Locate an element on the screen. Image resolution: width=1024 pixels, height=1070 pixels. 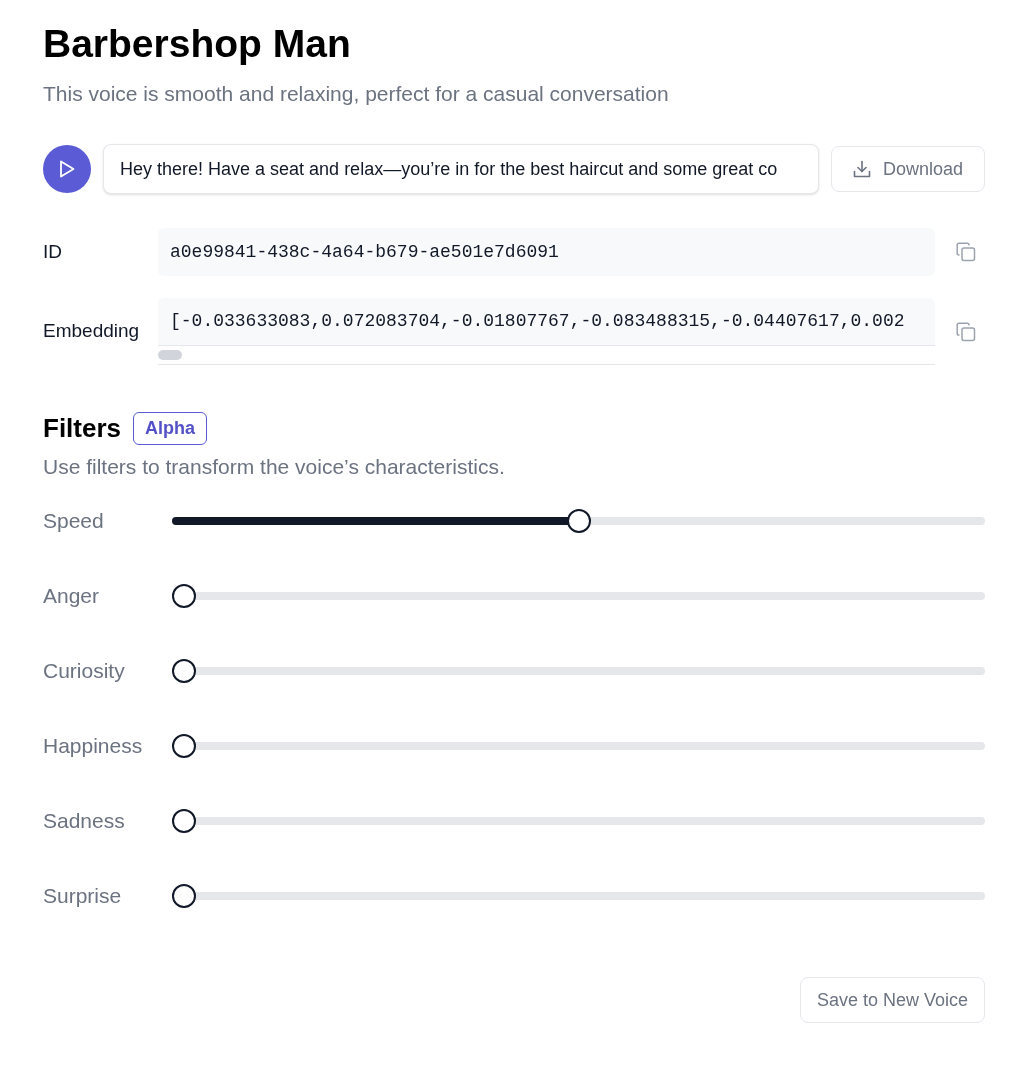
field-label: ID is located at coordinates (53, 251).